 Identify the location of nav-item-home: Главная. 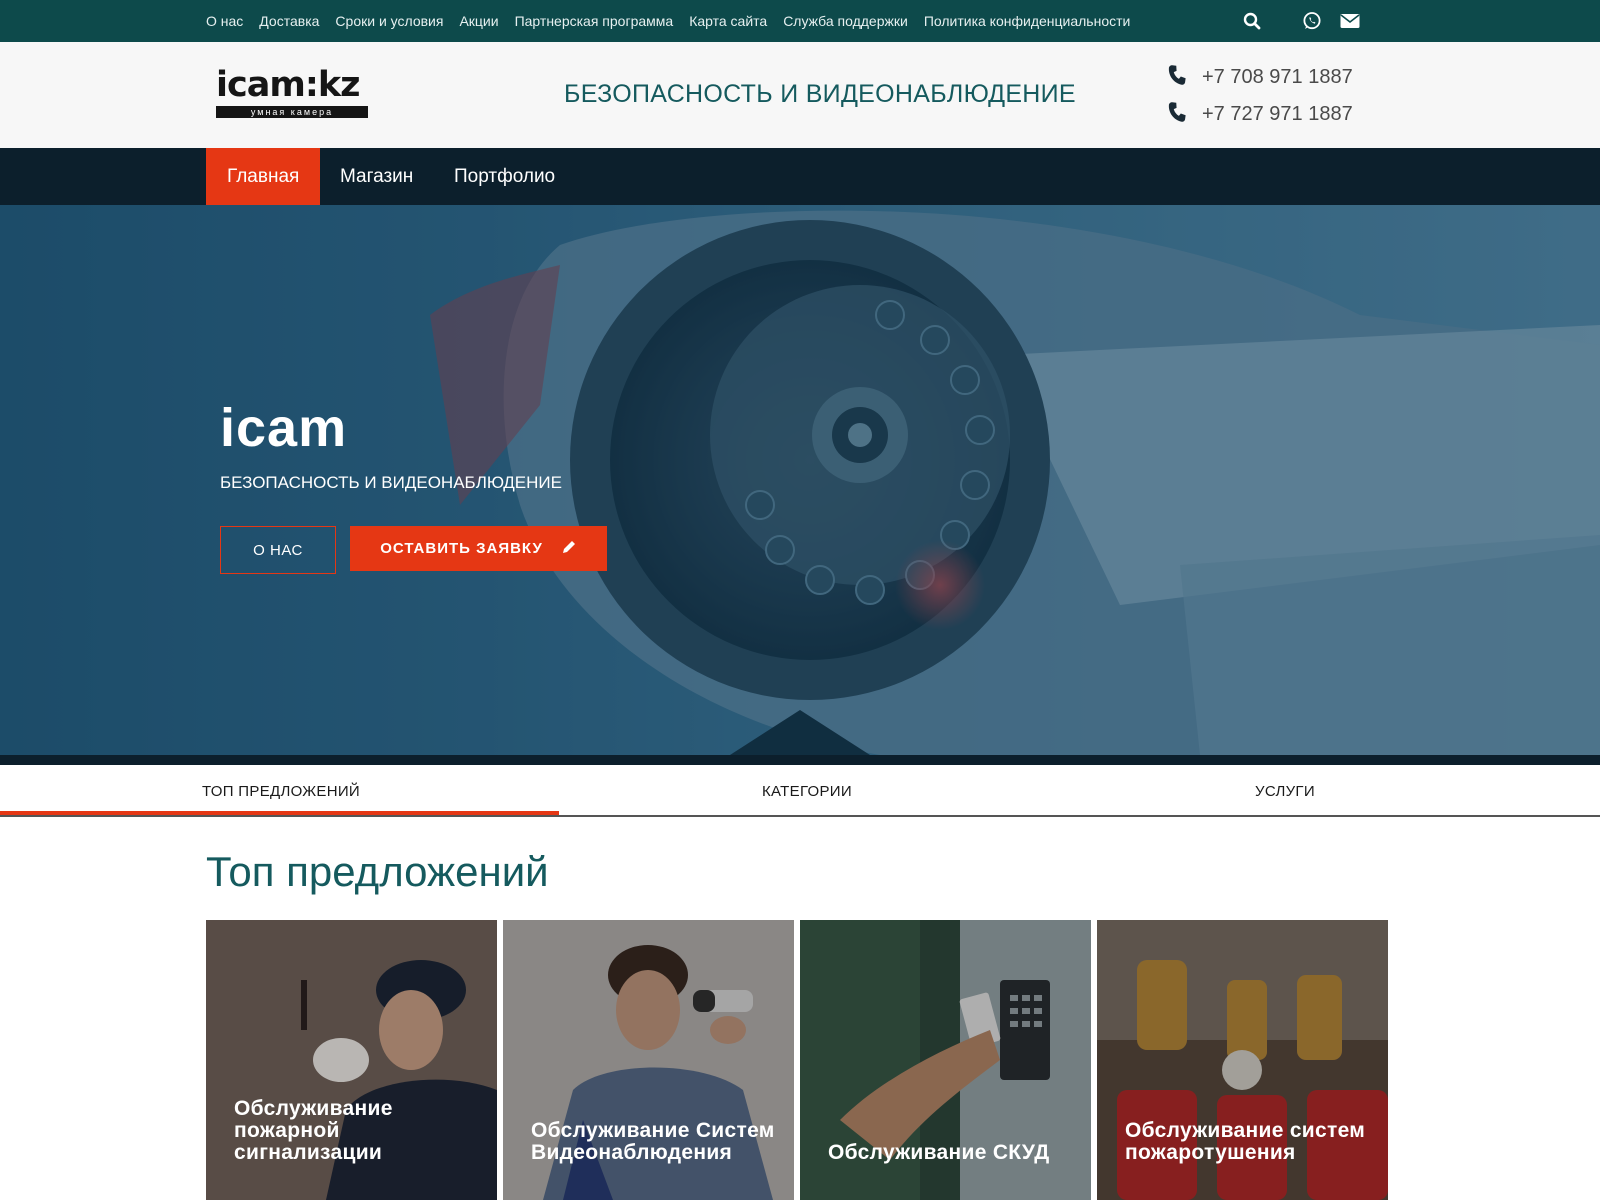
(263, 176).